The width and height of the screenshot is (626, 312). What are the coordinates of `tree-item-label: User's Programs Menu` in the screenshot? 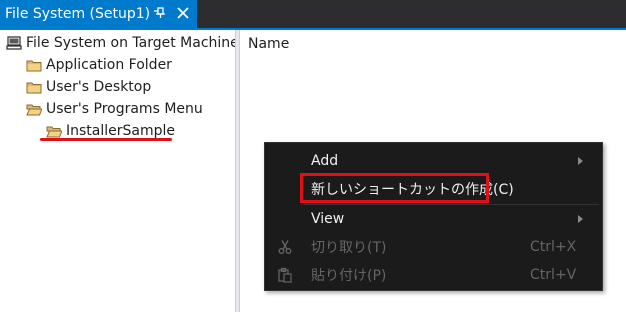 It's located at (124, 109).